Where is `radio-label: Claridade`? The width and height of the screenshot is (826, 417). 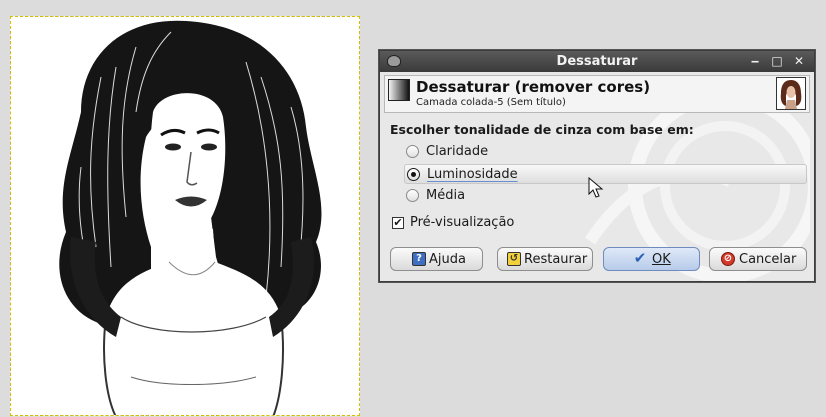 radio-label: Claridade is located at coordinates (457, 151).